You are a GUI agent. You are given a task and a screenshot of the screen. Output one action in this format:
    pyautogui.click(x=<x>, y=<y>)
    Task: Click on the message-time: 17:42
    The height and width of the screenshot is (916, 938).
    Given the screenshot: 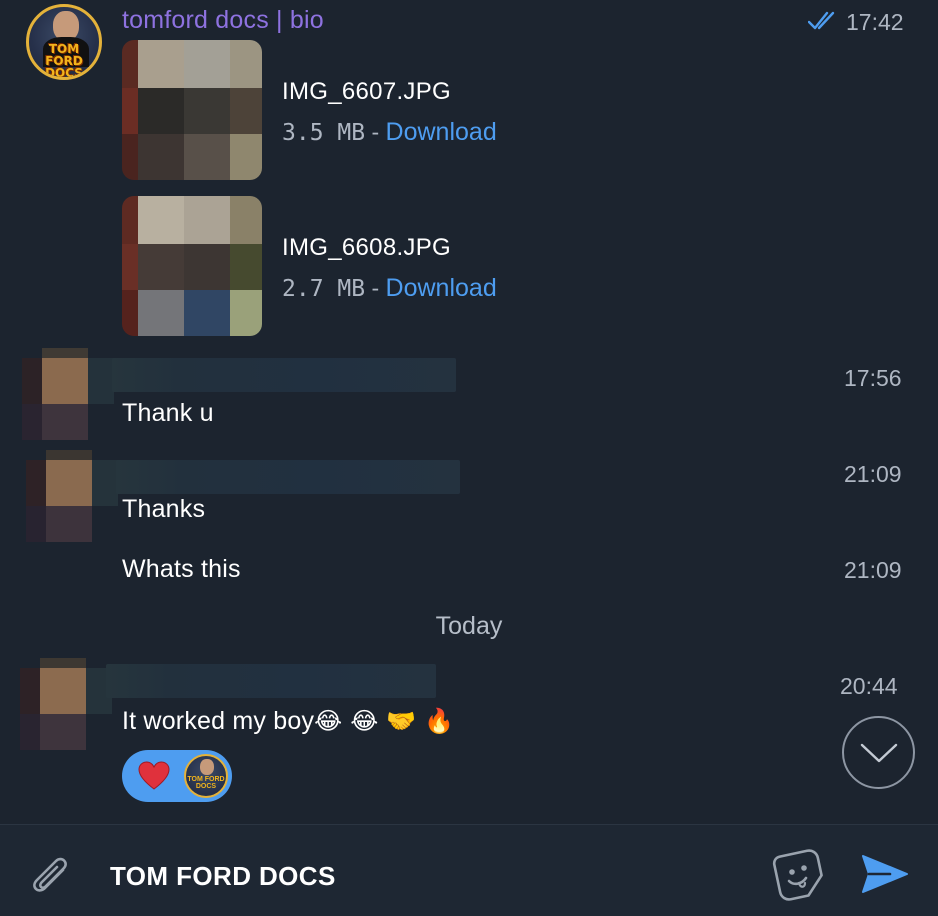 What is the action you would take?
    pyautogui.click(x=875, y=22)
    